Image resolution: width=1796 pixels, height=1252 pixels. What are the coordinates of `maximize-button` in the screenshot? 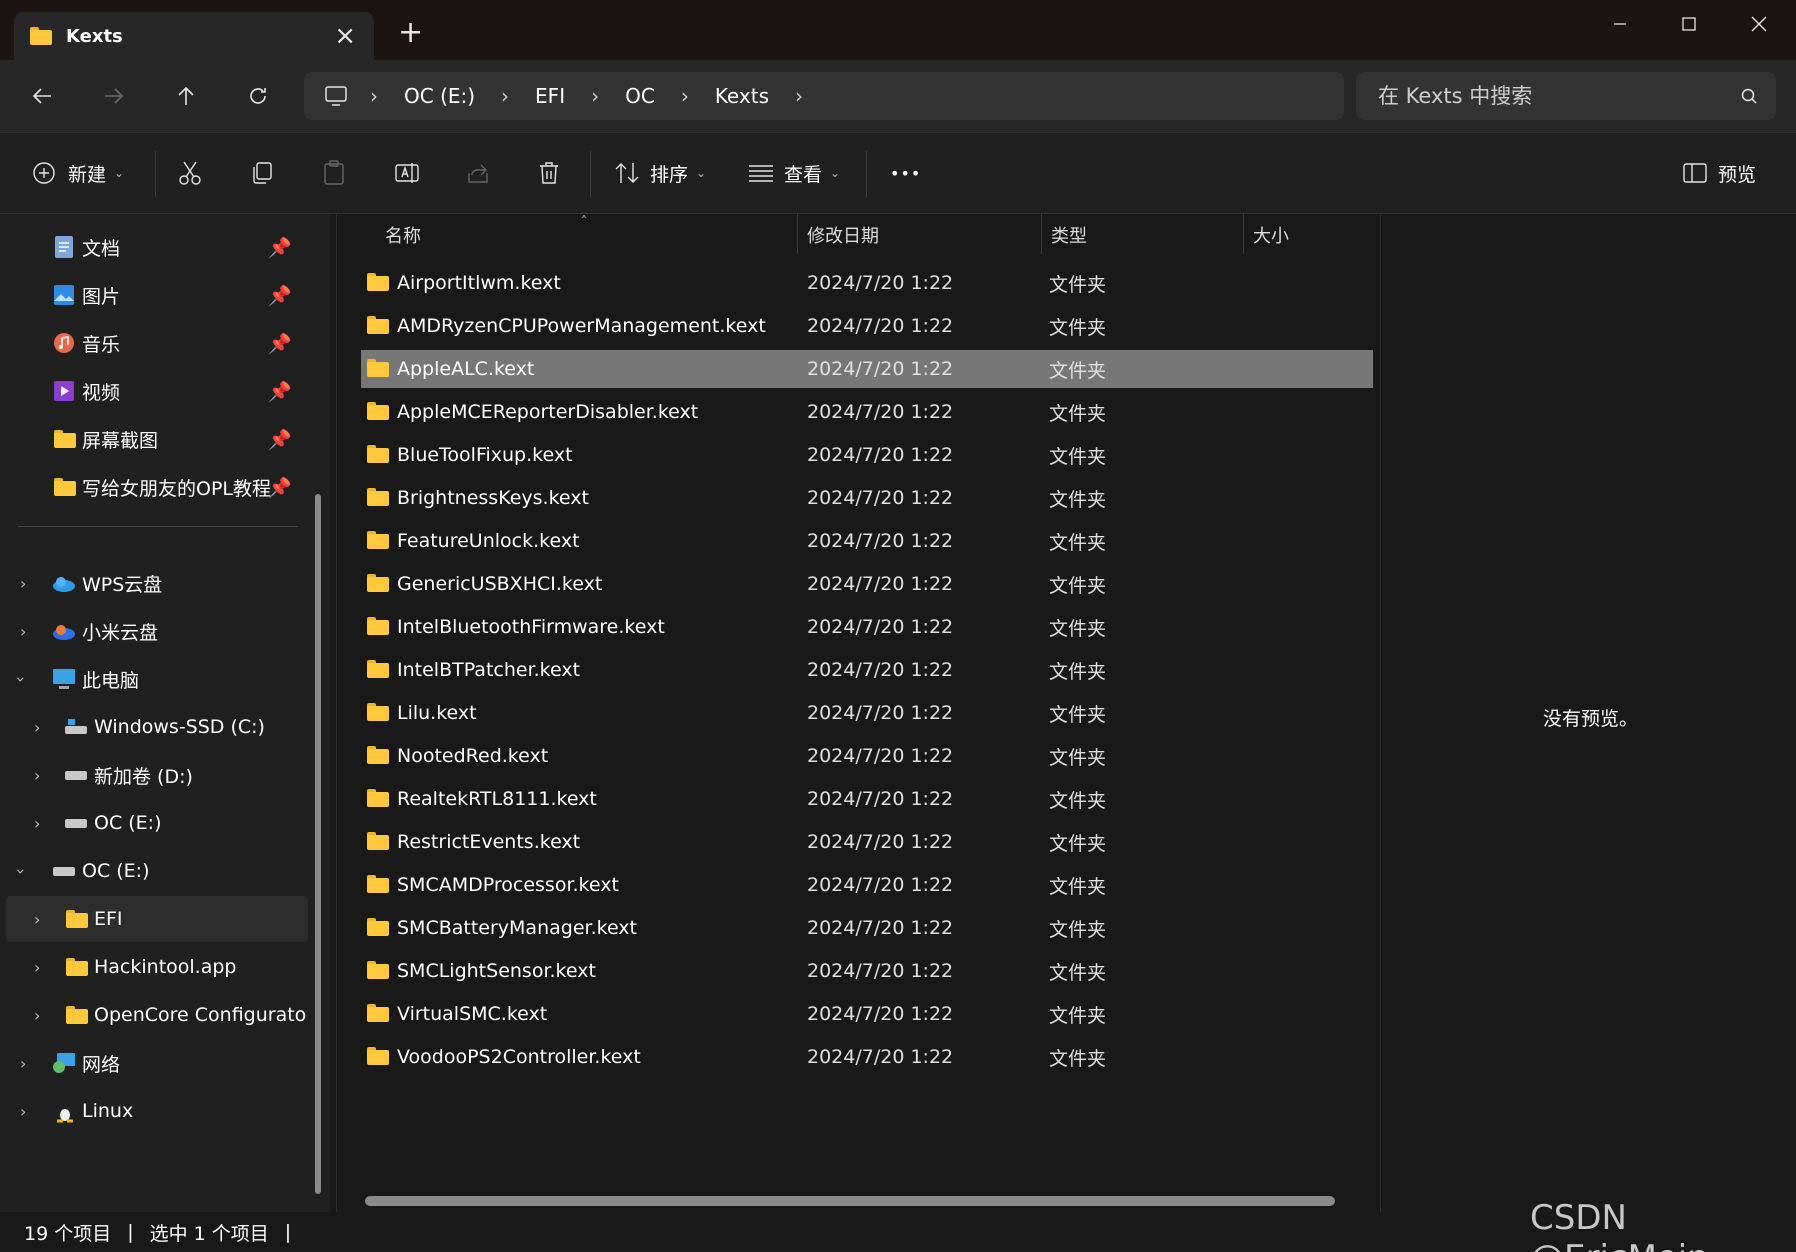 It's located at (1689, 24).